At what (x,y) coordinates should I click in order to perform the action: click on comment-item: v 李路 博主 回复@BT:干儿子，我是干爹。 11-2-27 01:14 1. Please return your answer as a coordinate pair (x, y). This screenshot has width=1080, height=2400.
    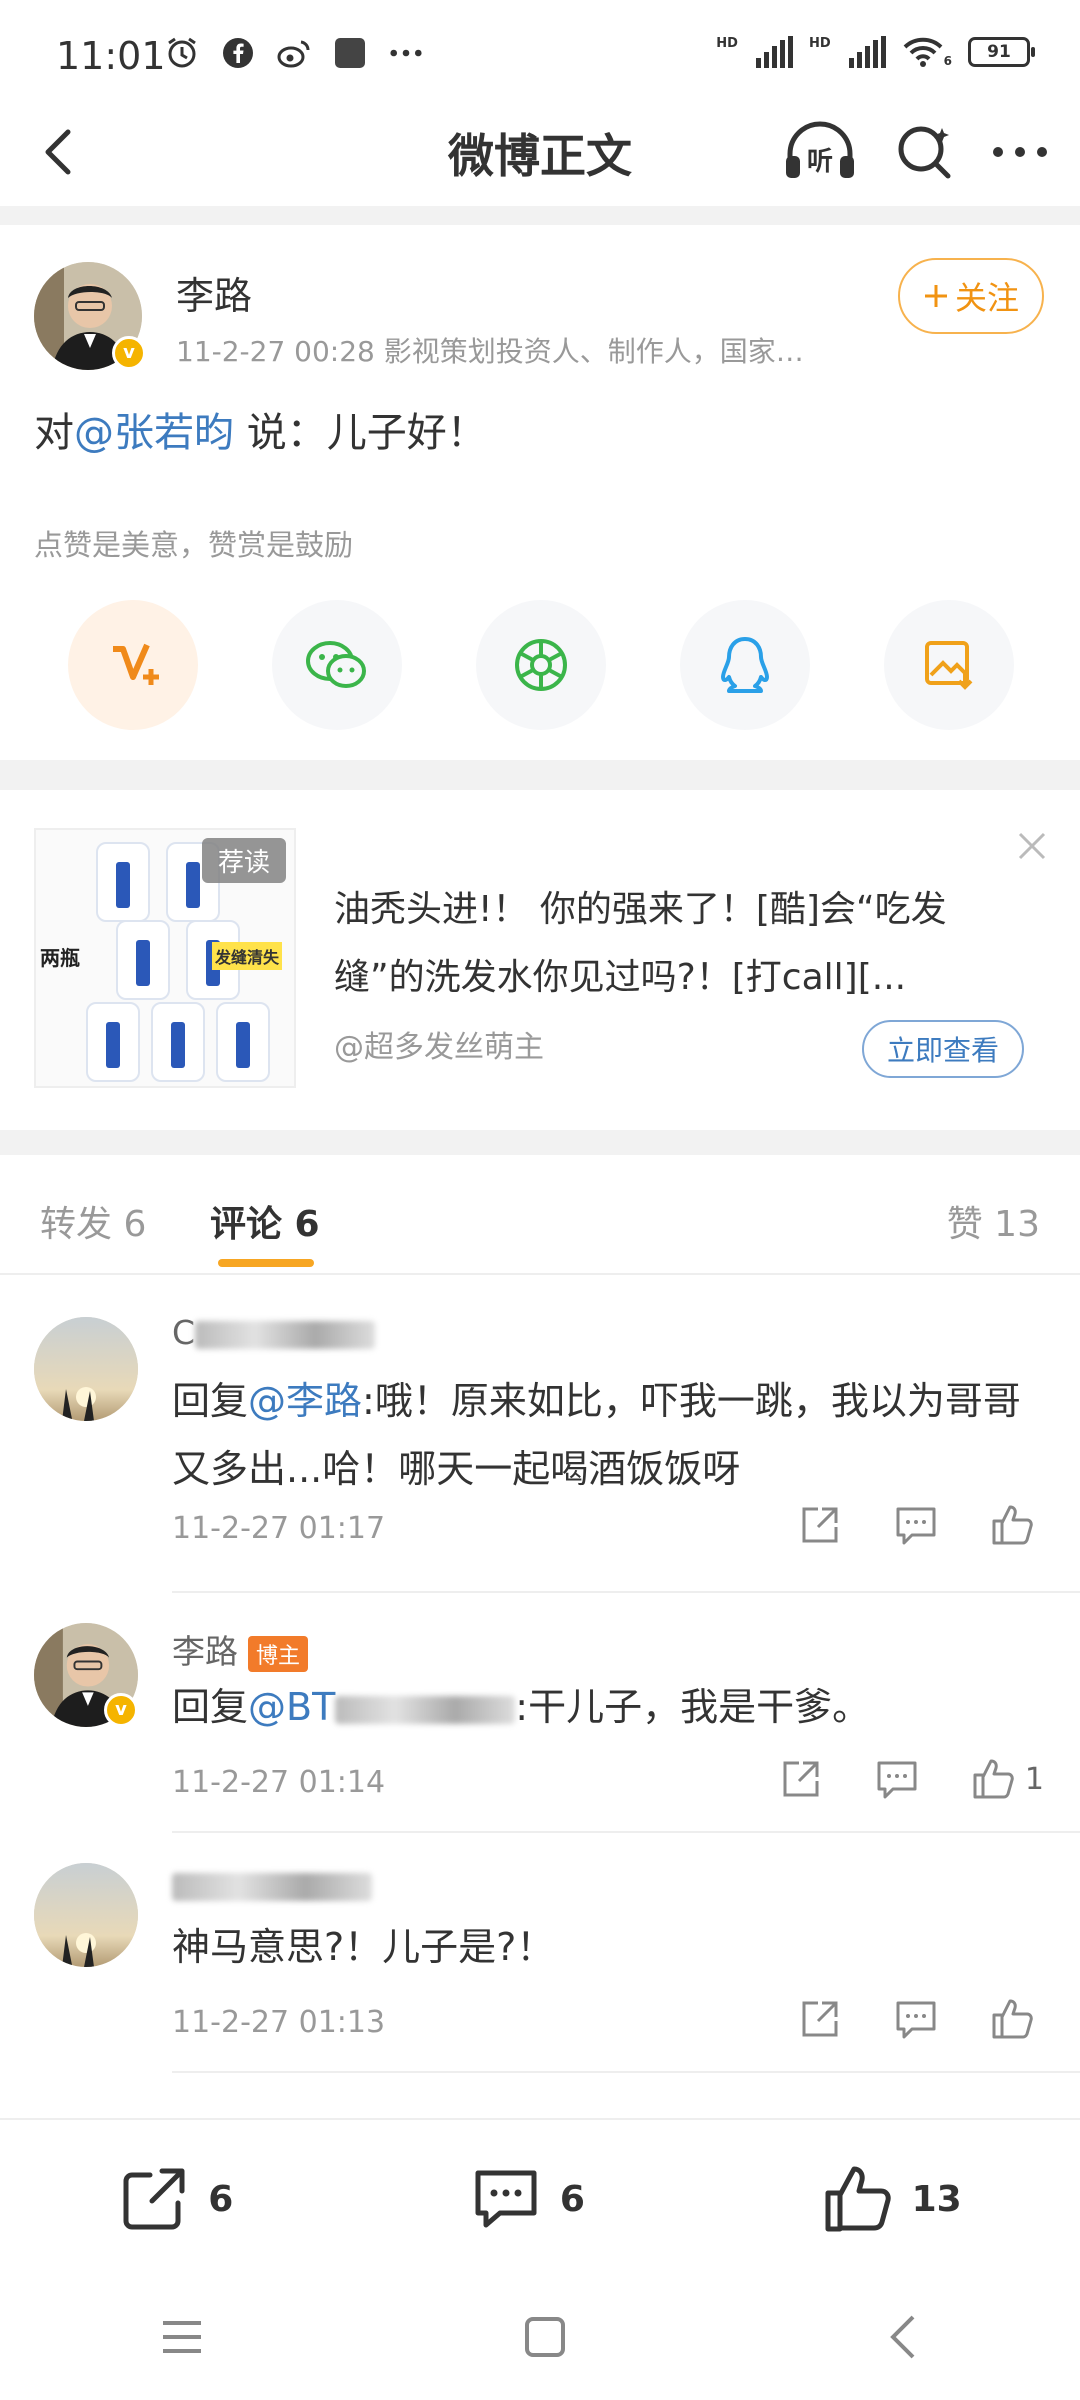
    Looking at the image, I should click on (540, 1713).